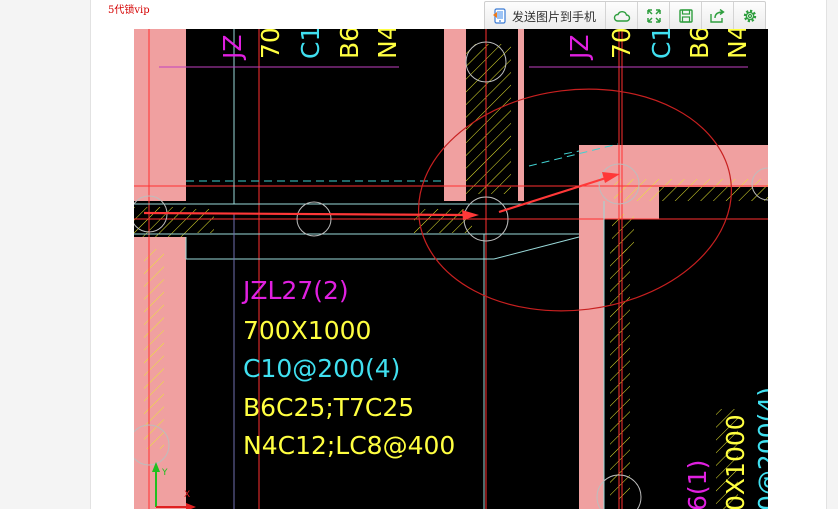  I want to click on beam-side-bars: N4C12;LC8@400, so click(349, 445).